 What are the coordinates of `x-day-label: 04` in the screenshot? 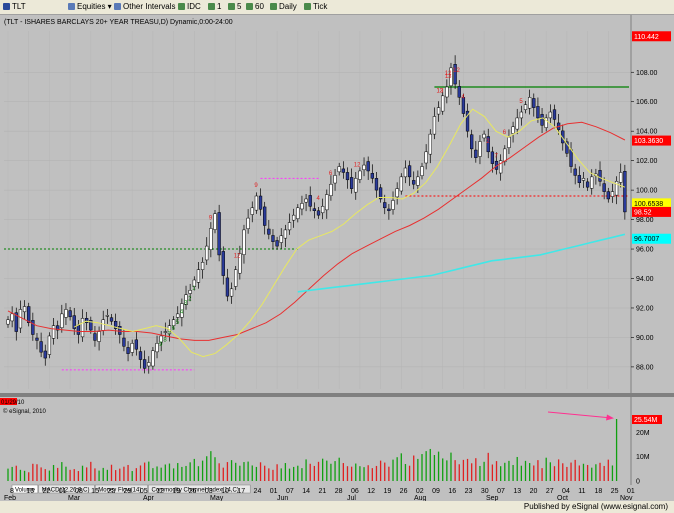 It's located at (566, 491).